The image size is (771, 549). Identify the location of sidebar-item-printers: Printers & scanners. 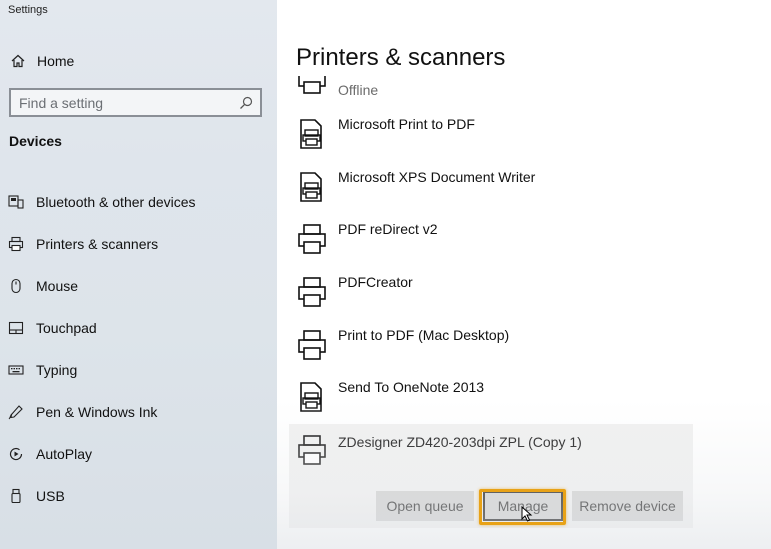
(138, 244).